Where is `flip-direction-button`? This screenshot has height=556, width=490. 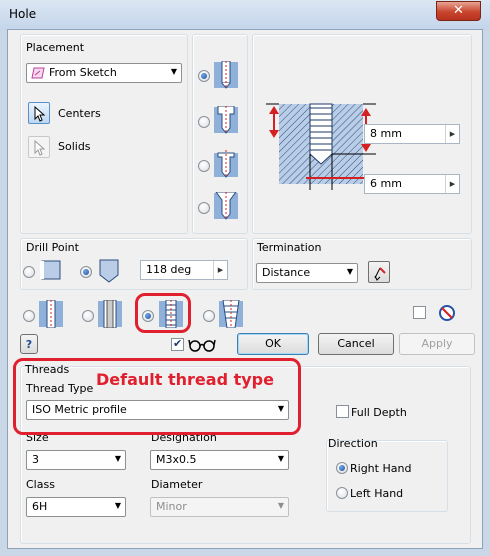 flip-direction-button is located at coordinates (379, 272).